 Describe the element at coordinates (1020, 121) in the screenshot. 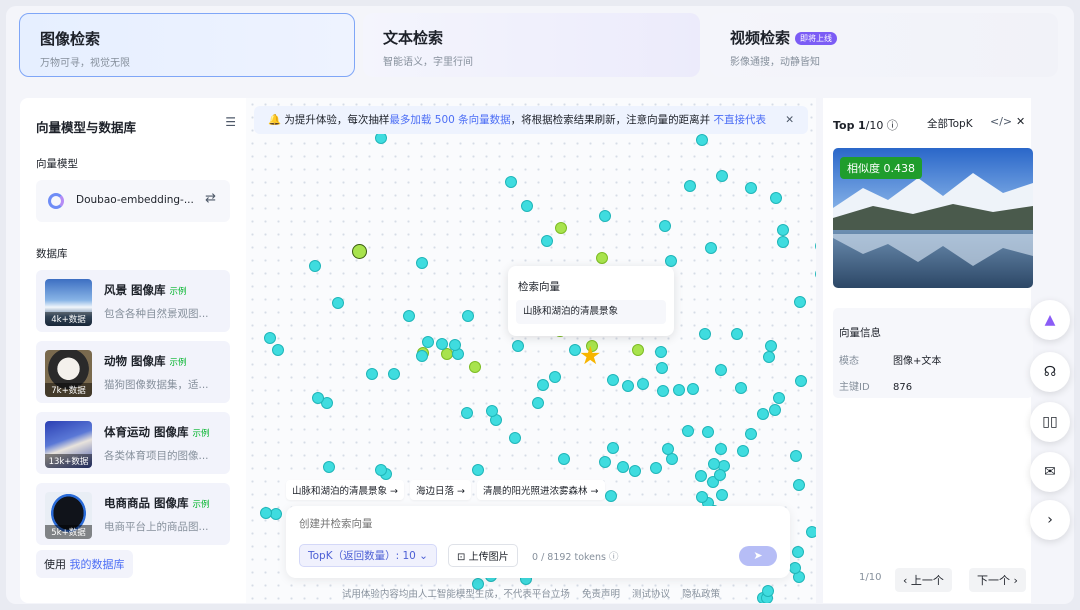

I see `close-panel-icon: ✕` at that location.